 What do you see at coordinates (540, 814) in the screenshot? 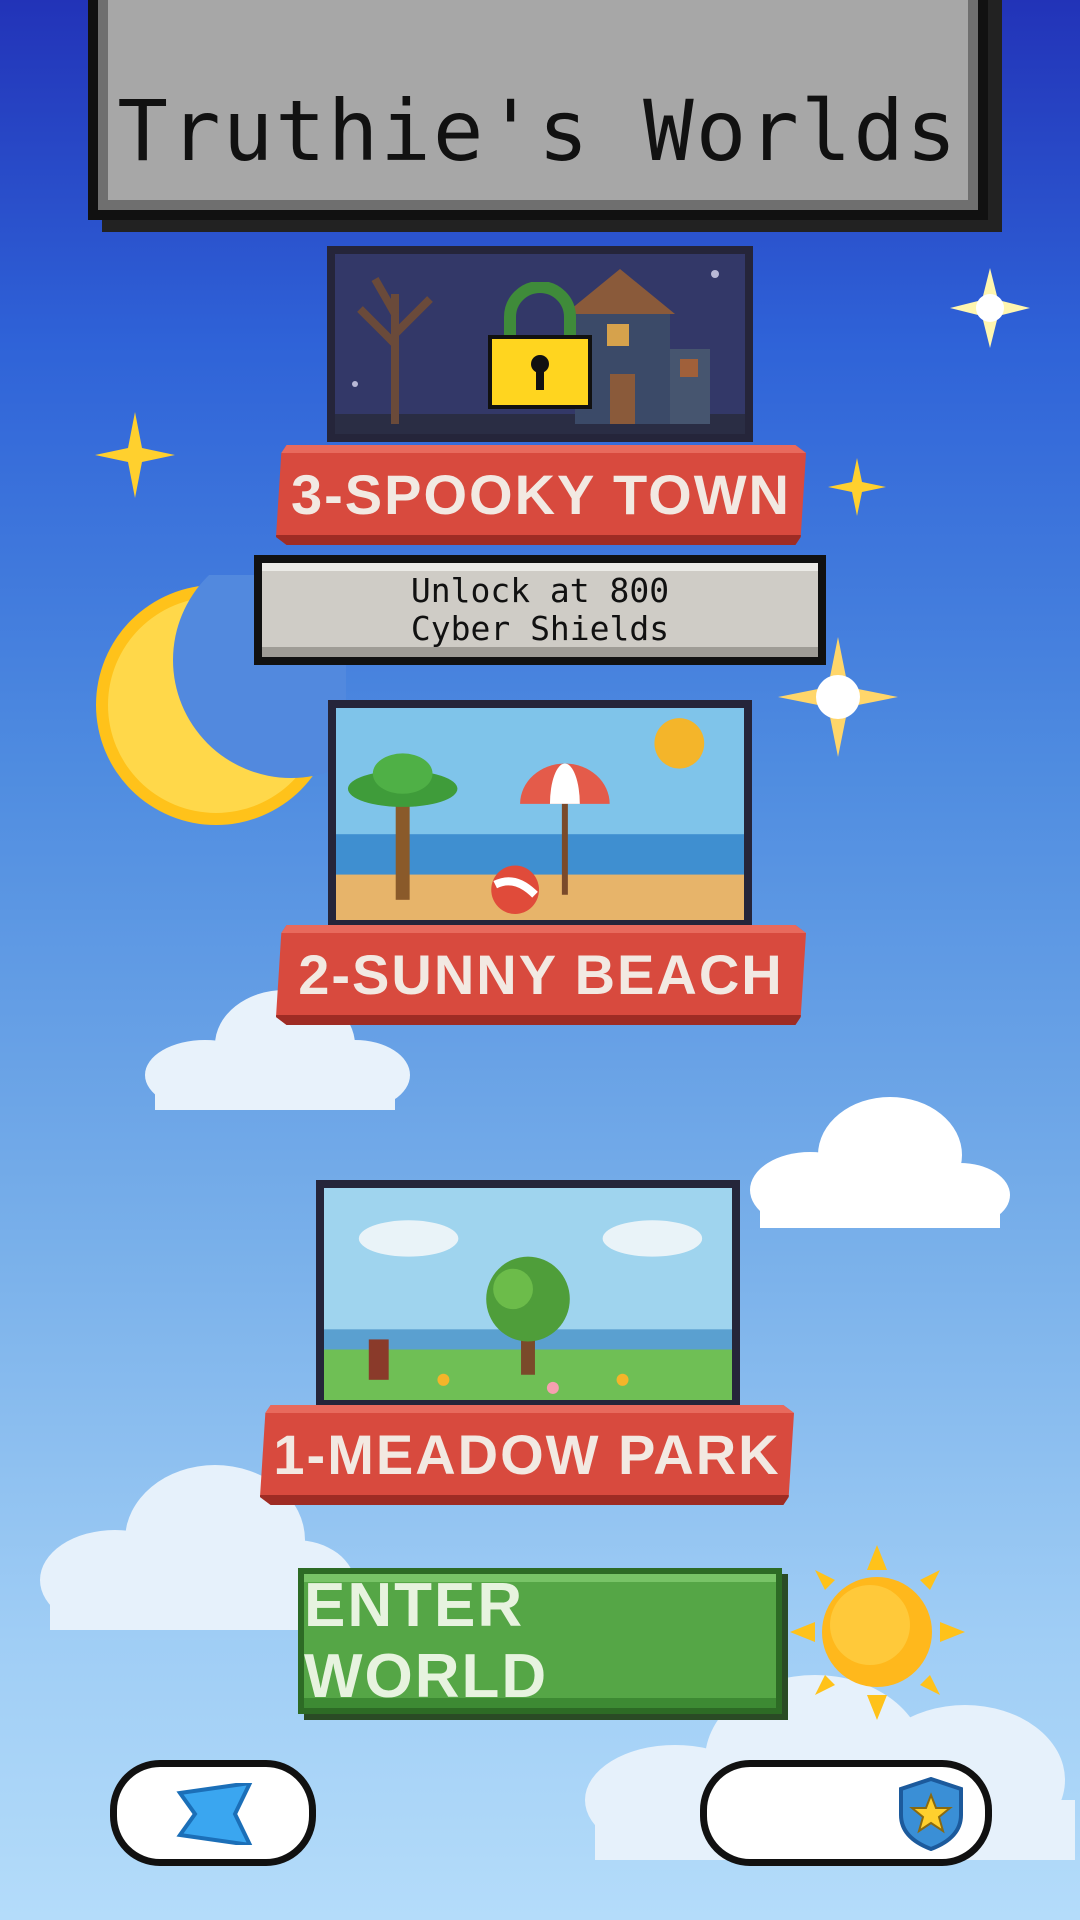
I see `world-2-thumbnail` at bounding box center [540, 814].